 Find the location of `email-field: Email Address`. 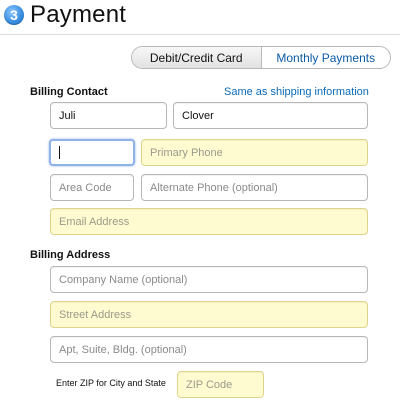

email-field: Email Address is located at coordinates (209, 221).